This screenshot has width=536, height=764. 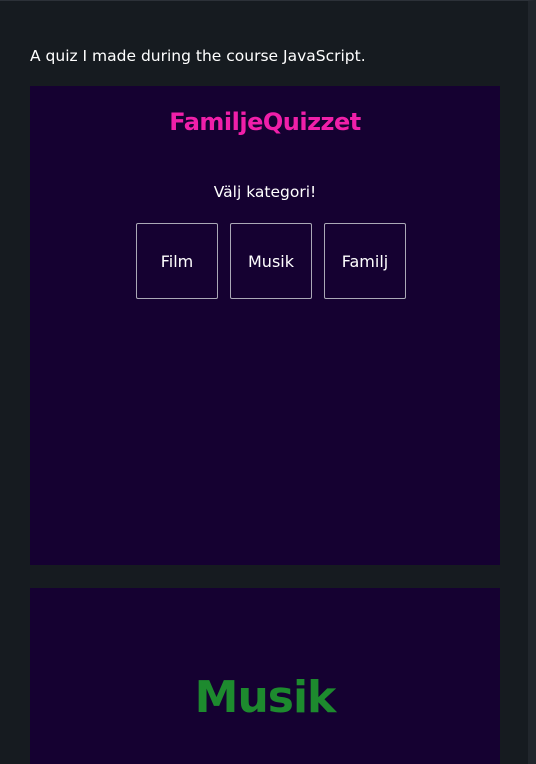 I want to click on musik-title: Musik, so click(x=265, y=697).